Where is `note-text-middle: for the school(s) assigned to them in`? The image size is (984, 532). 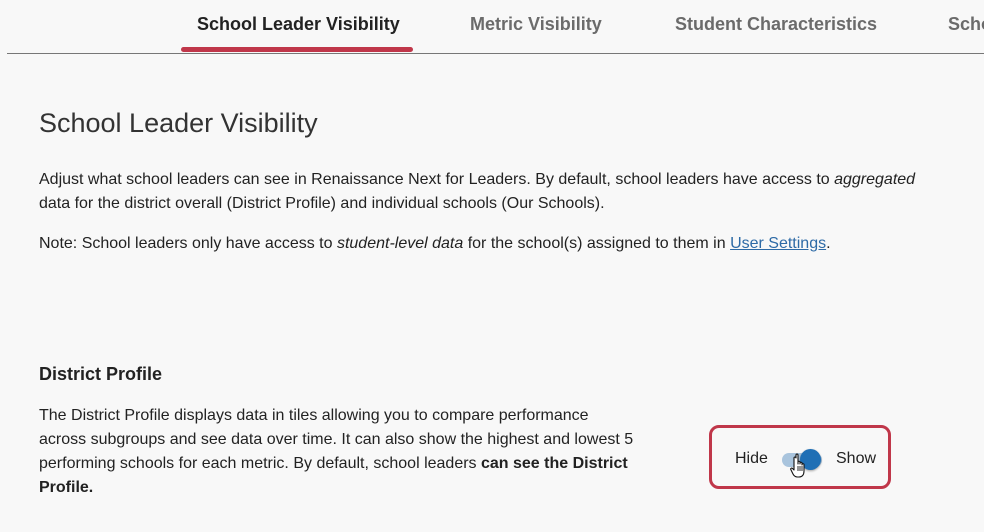 note-text-middle: for the school(s) assigned to them in is located at coordinates (597, 243).